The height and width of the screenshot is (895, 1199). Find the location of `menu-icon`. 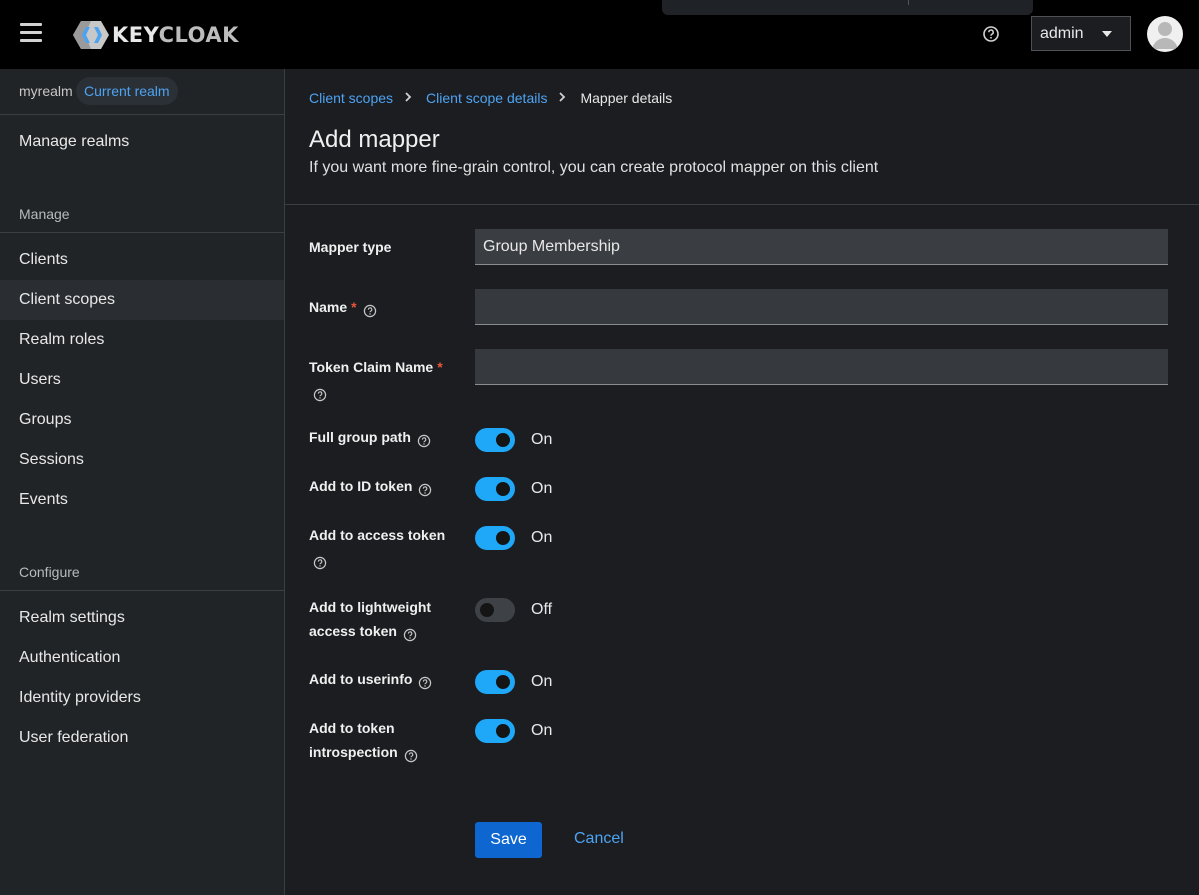

menu-icon is located at coordinates (31, 33).